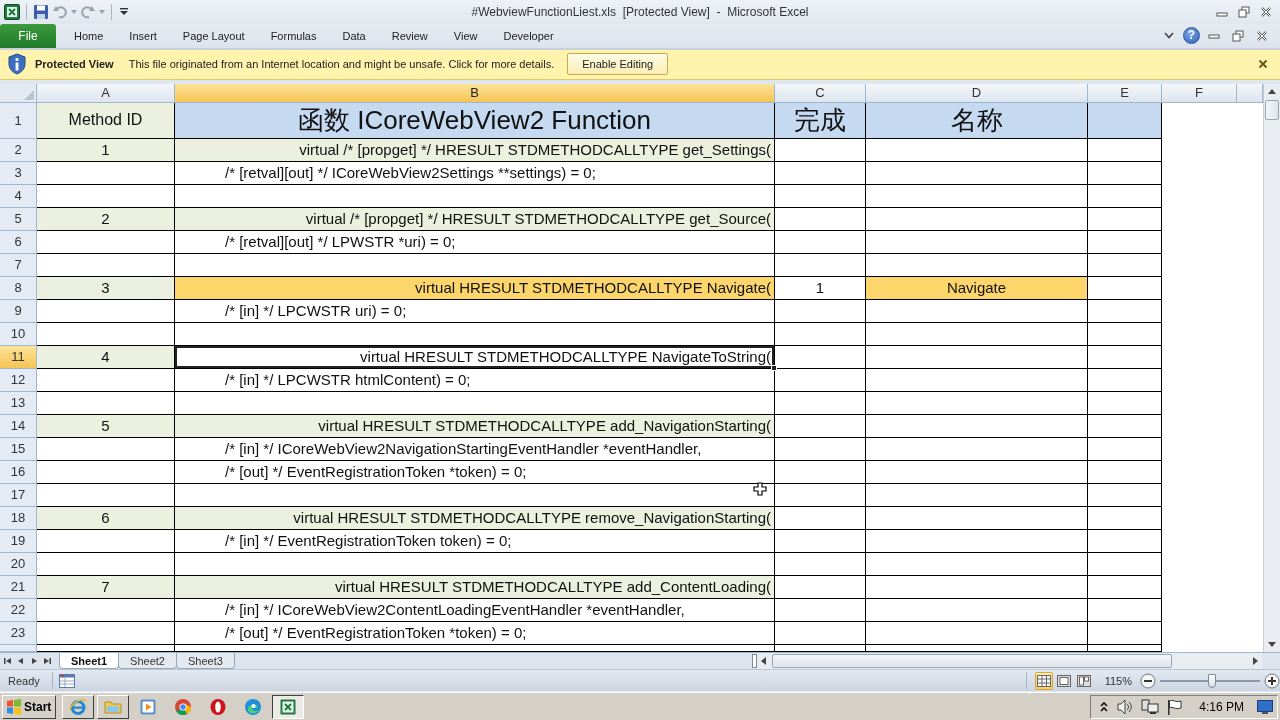 This screenshot has width=1280, height=720. I want to click on table-cell: virtual HRESULT STDMETHODCALLTYPE add_NavigationStarting(, so click(475, 426).